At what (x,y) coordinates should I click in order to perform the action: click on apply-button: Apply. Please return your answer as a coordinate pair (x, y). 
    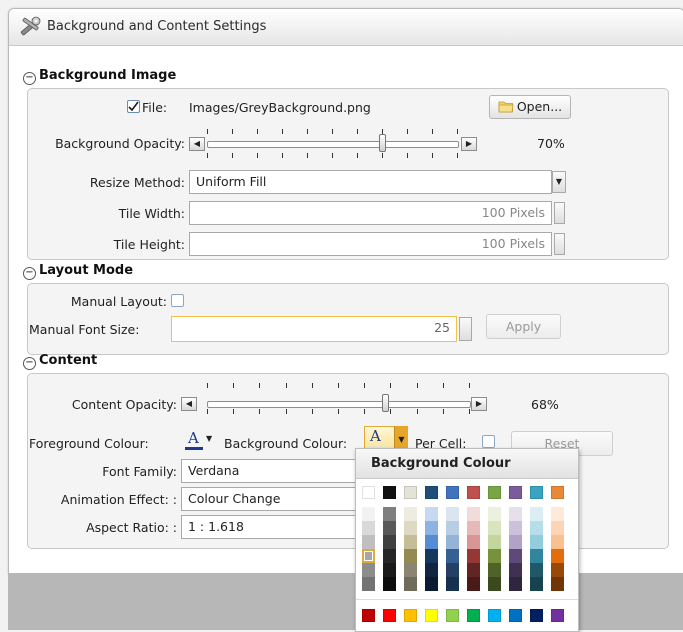
    Looking at the image, I should click on (523, 326).